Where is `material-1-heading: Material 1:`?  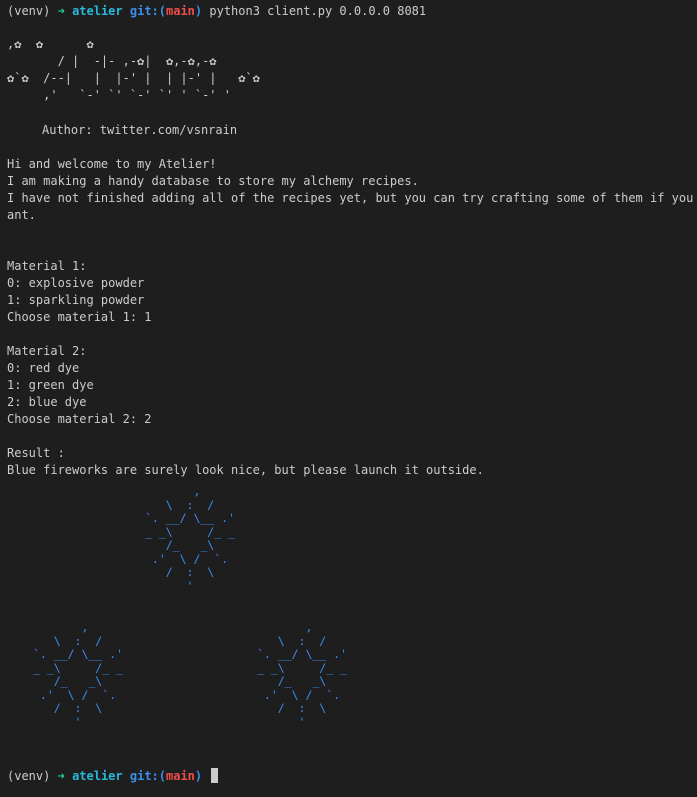
material-1-heading: Material 1: is located at coordinates (47, 266).